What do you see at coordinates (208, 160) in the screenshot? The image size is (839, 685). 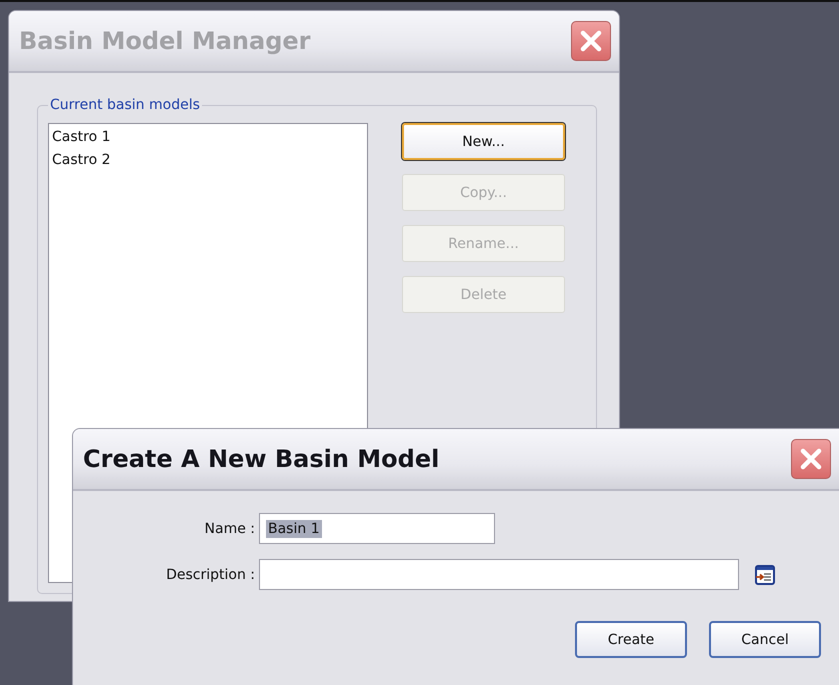 I see `list-item: Castro 2` at bounding box center [208, 160].